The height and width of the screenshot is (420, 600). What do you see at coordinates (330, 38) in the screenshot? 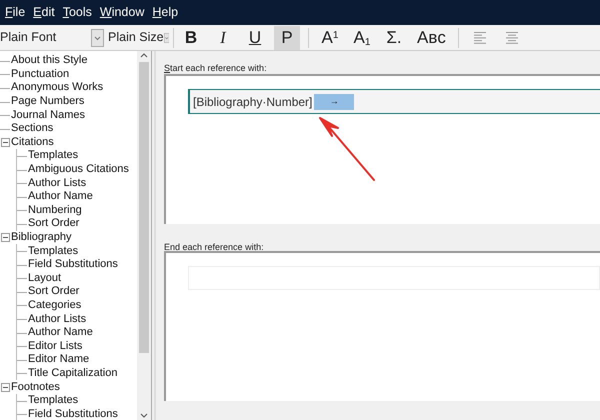
I see `super-button: A$^{1}$` at bounding box center [330, 38].